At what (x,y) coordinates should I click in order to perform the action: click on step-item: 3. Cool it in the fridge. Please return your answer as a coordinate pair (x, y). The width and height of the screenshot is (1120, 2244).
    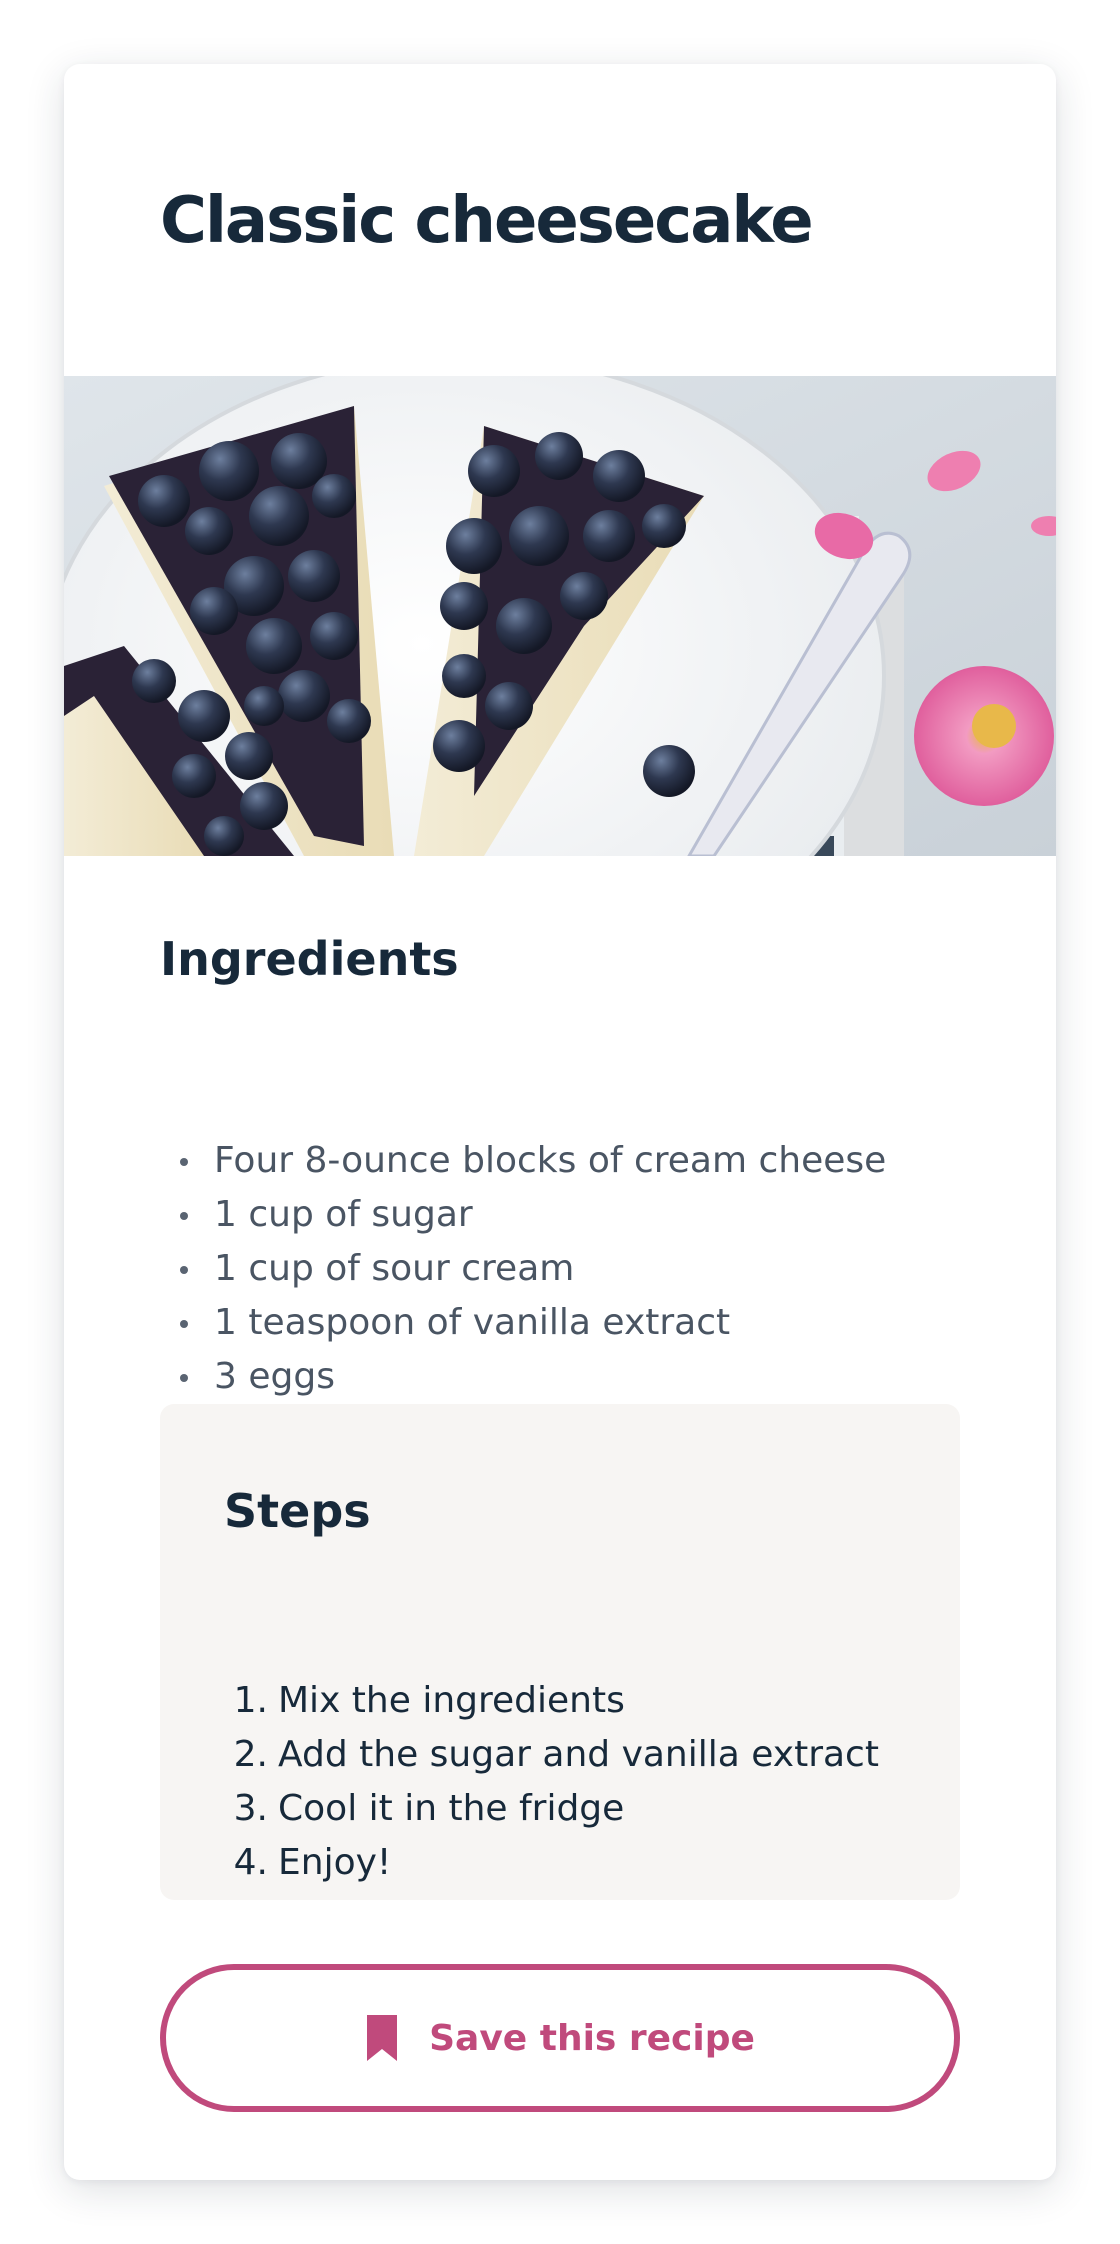
    Looking at the image, I should click on (551, 1809).